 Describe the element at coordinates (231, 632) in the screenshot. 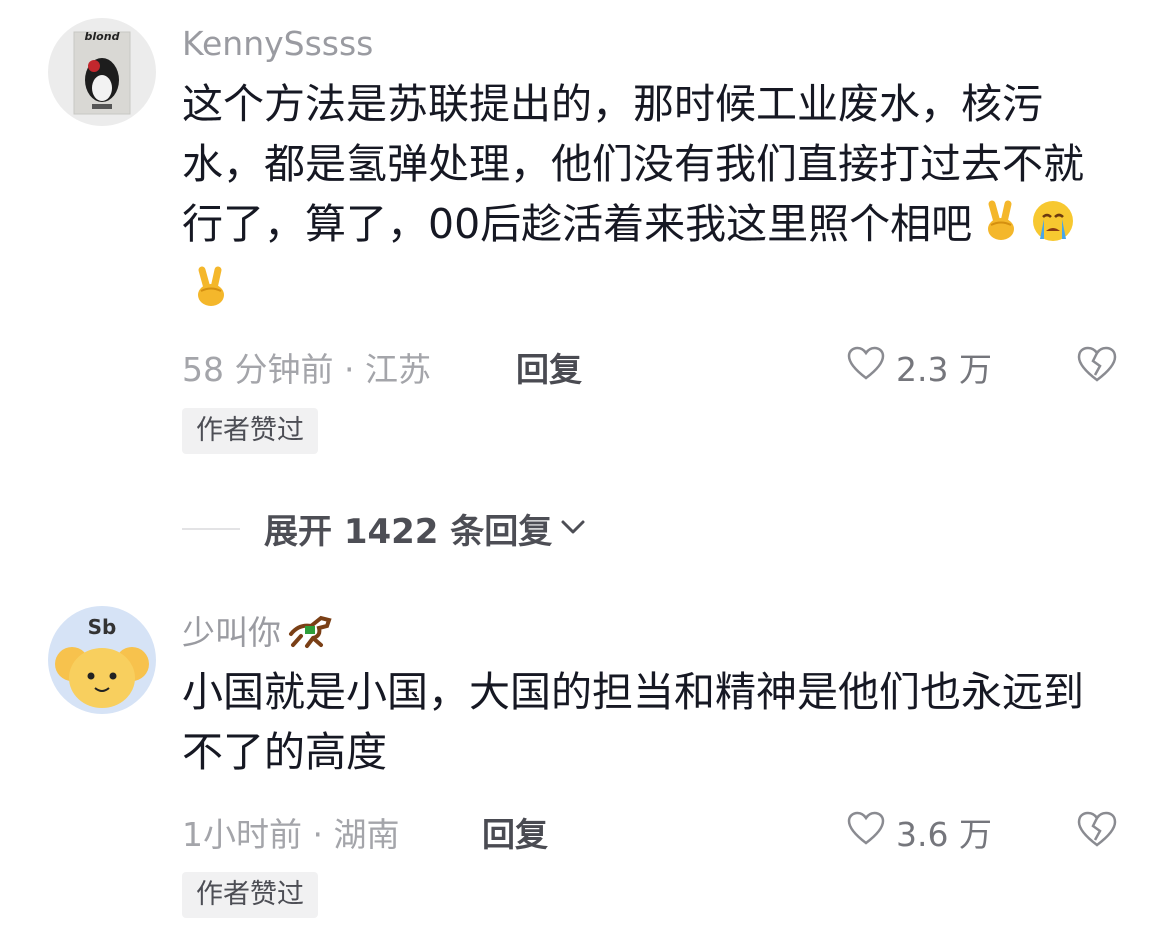

I see `username-text: 少叫你` at that location.